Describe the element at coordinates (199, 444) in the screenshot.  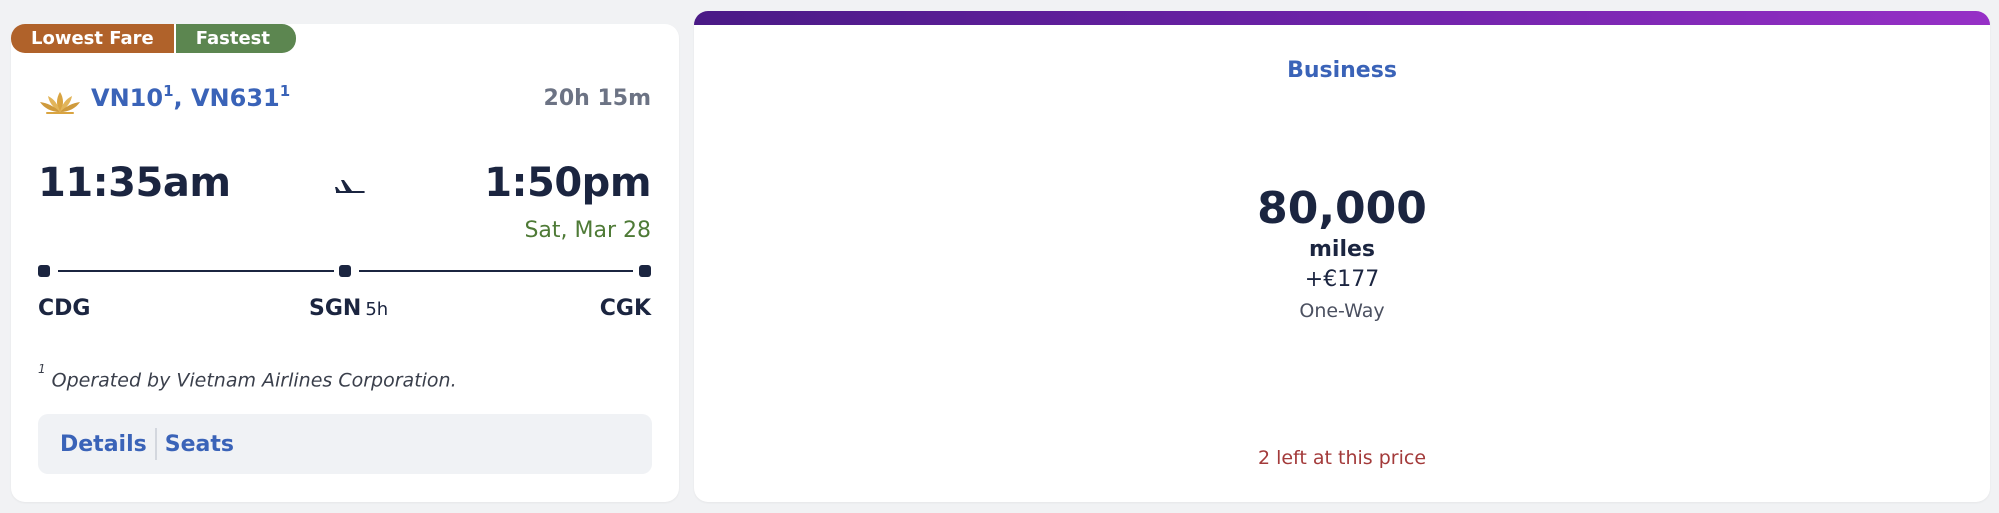
I see `seats-link: Seats` at that location.